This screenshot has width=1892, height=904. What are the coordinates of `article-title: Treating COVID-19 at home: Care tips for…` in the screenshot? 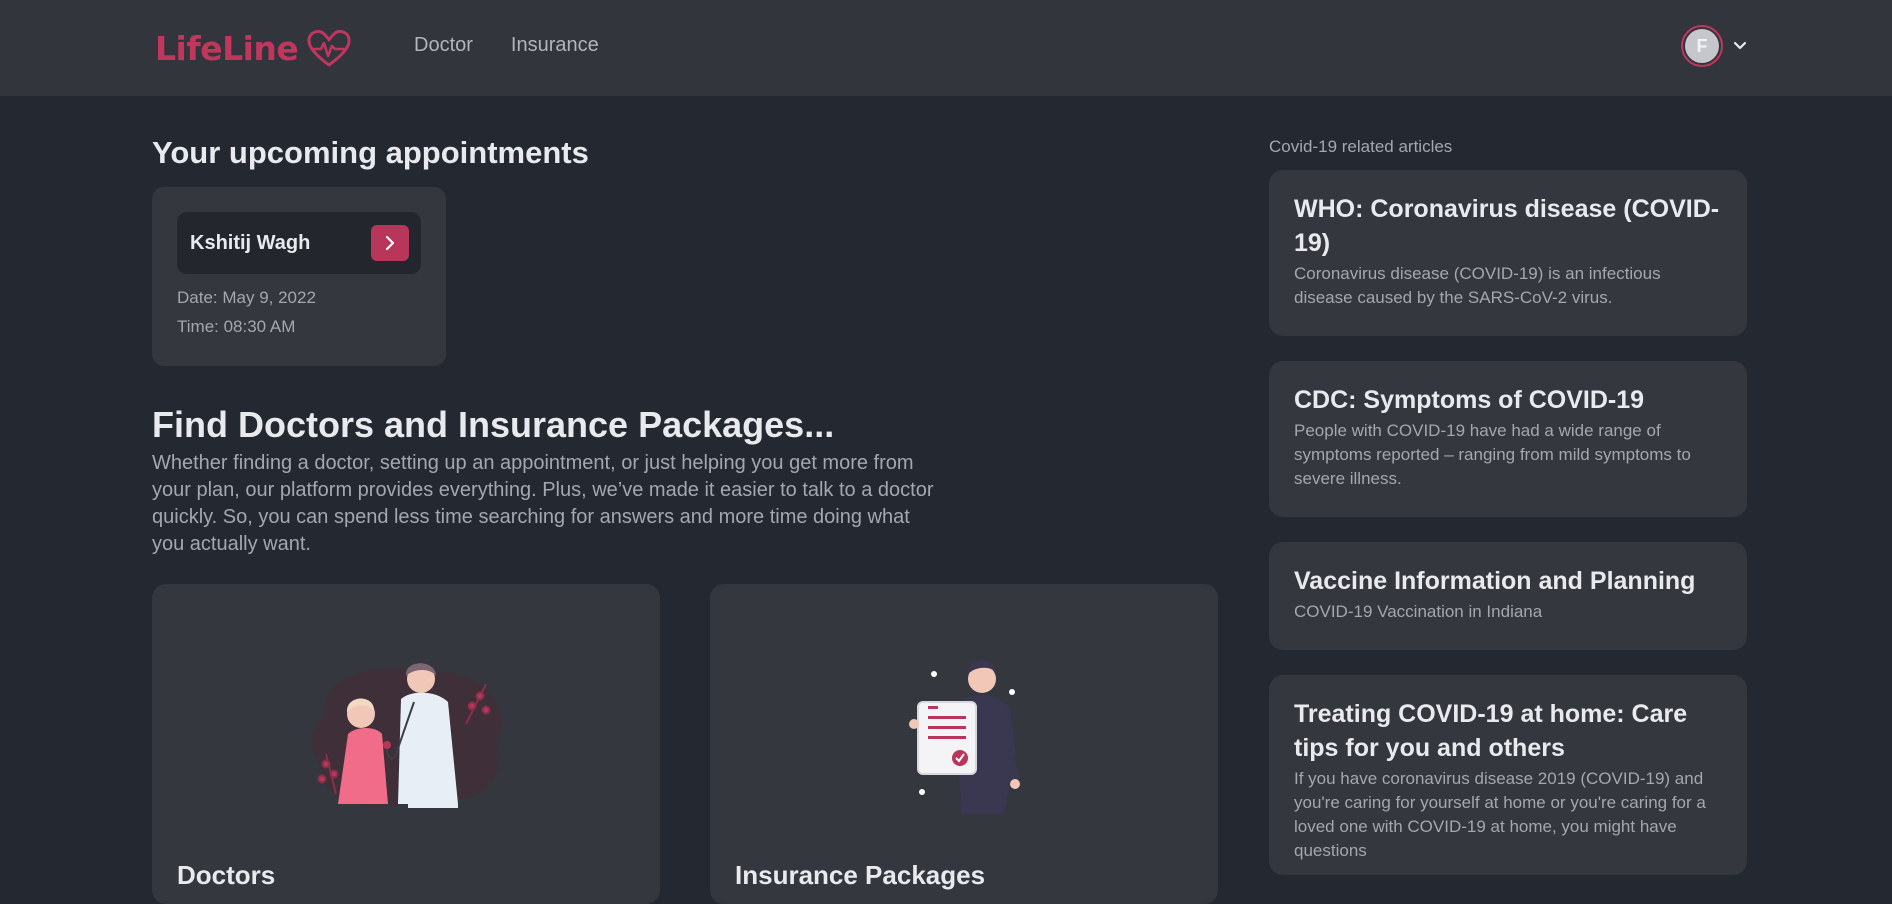 It's located at (1491, 731).